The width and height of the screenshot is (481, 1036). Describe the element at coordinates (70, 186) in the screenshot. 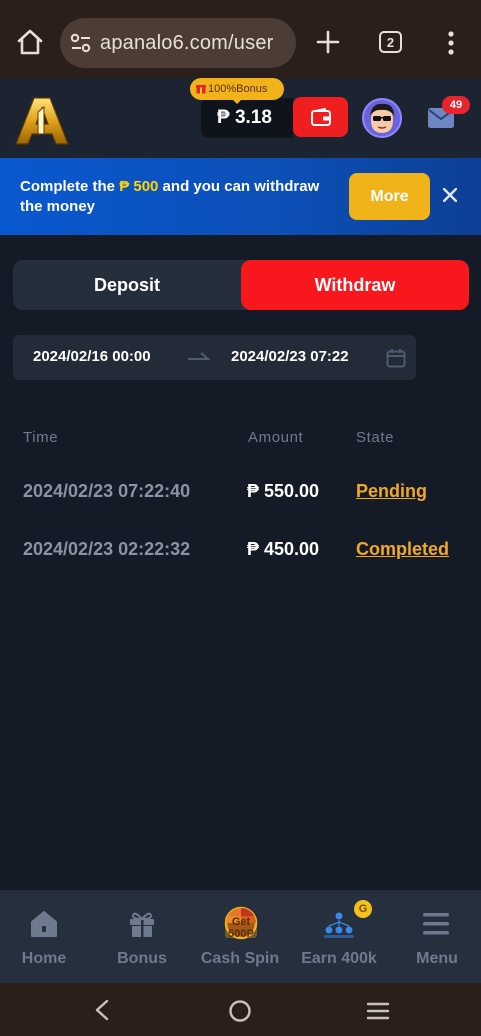

I see `promo-text-before: Complete the` at that location.